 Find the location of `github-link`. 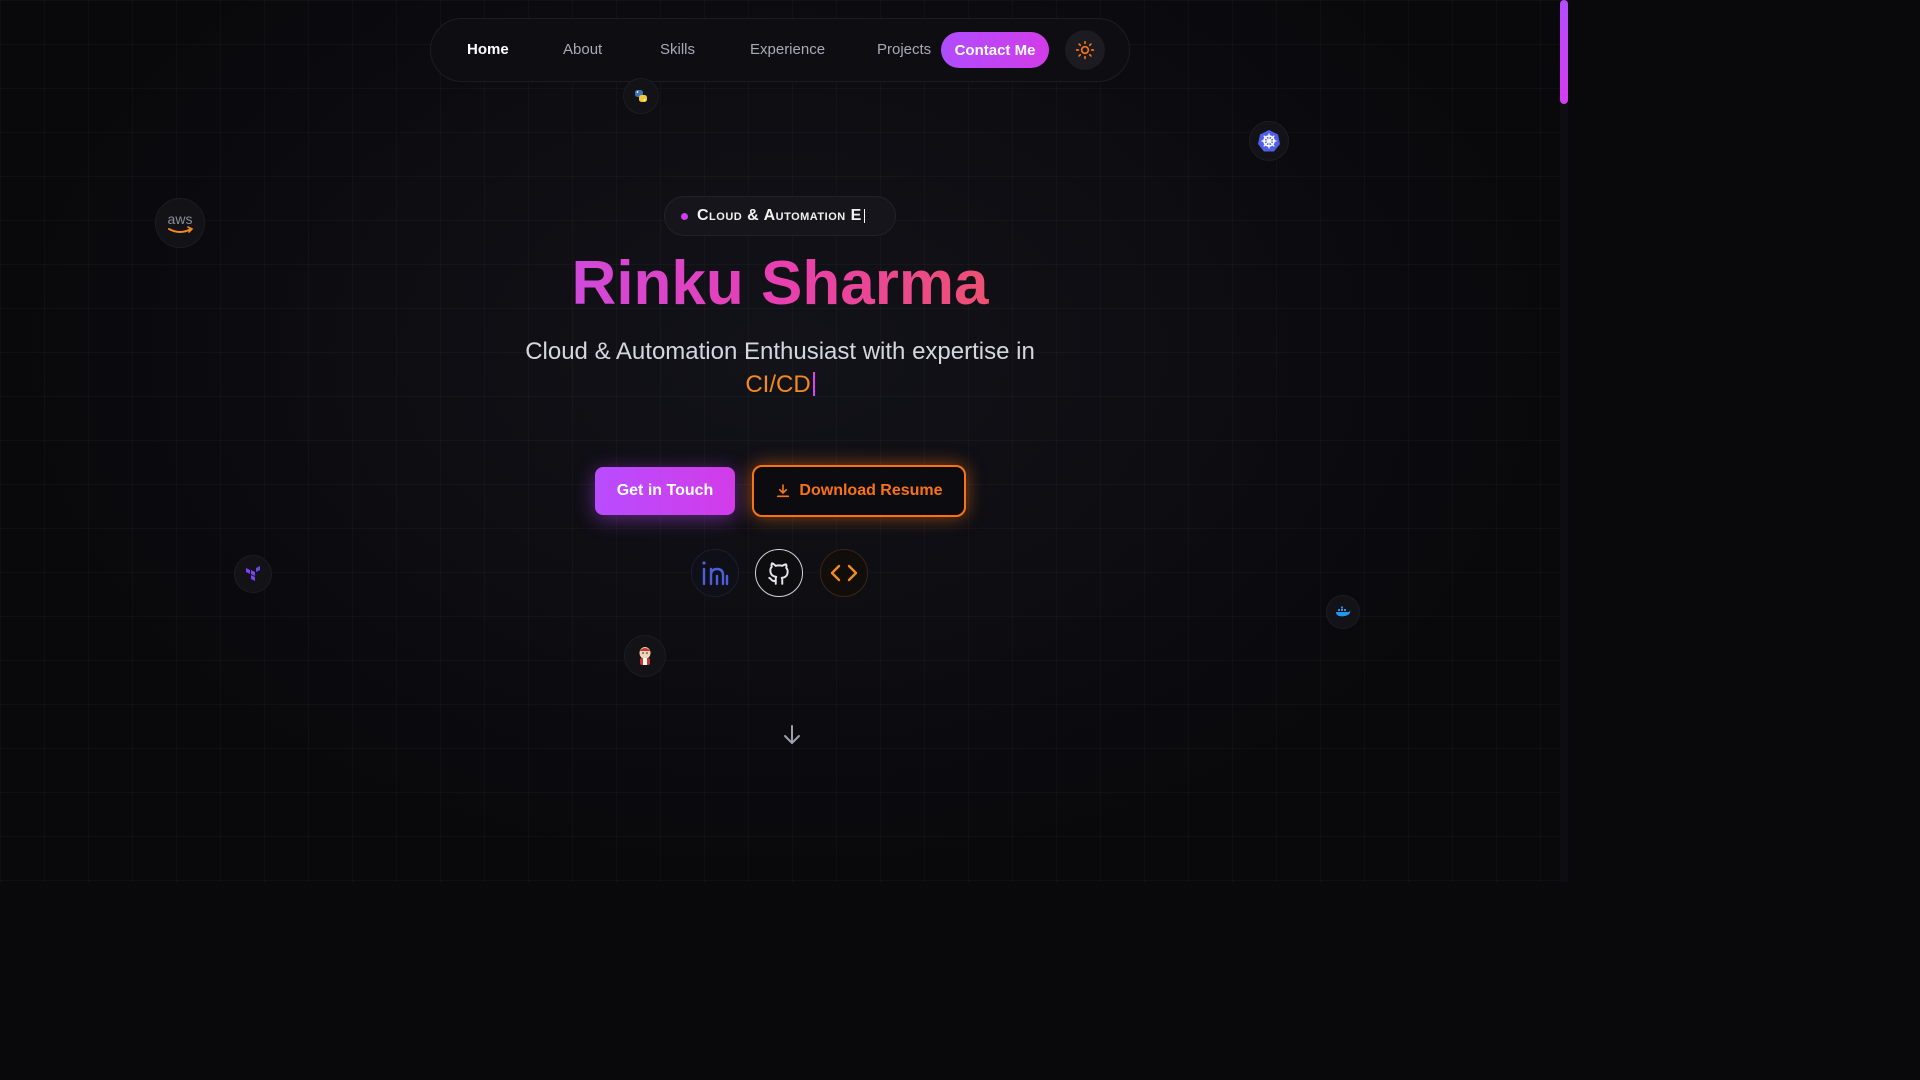

github-link is located at coordinates (779, 573).